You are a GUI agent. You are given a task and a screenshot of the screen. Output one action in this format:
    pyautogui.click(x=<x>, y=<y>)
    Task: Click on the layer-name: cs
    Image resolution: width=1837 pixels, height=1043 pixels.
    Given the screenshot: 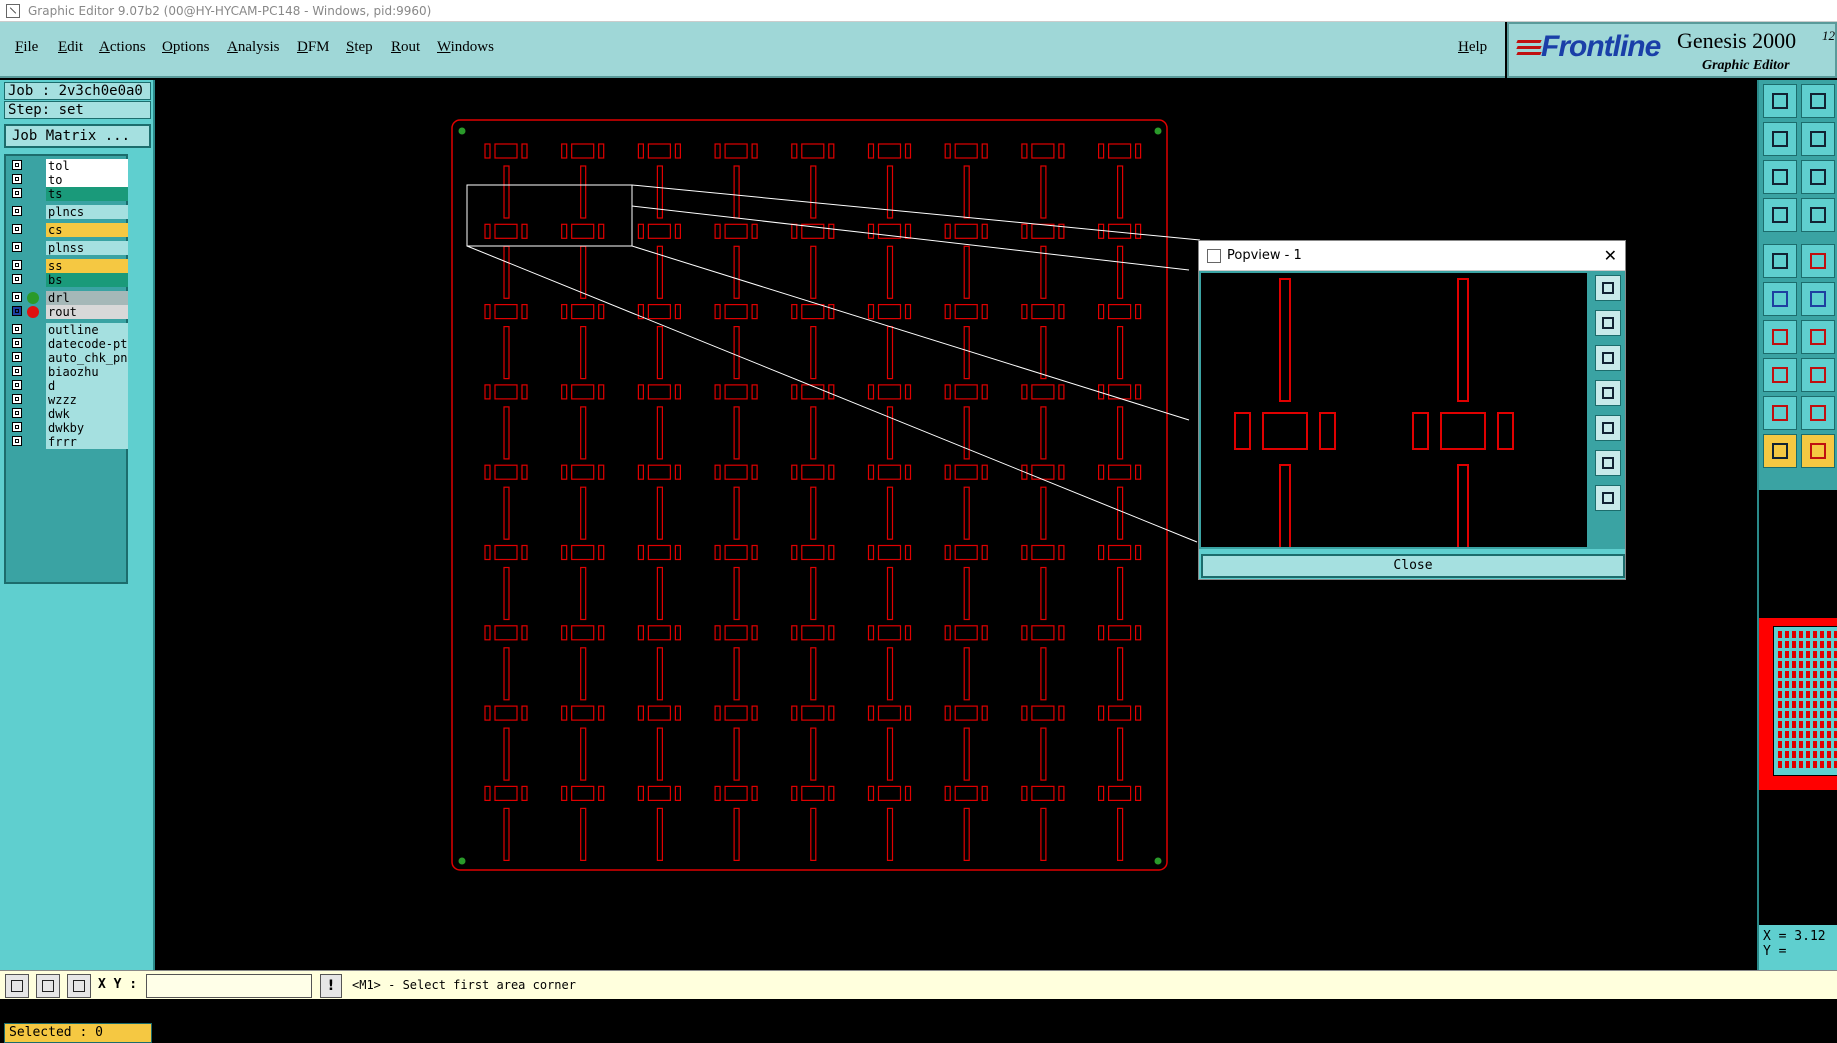 What is the action you would take?
    pyautogui.click(x=87, y=230)
    